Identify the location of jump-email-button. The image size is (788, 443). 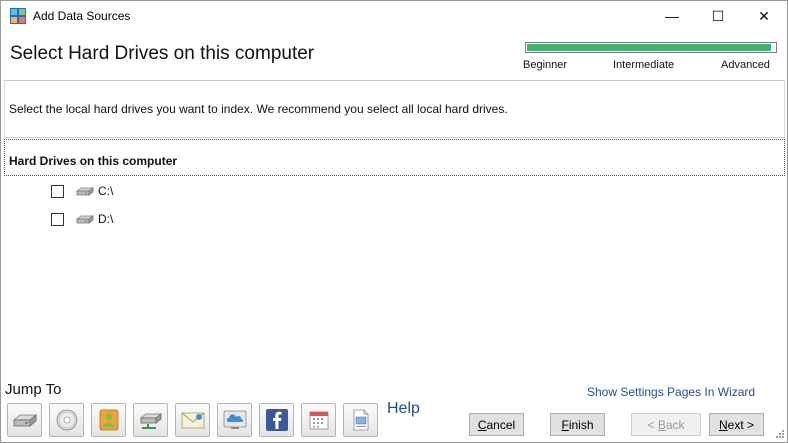
(192, 420).